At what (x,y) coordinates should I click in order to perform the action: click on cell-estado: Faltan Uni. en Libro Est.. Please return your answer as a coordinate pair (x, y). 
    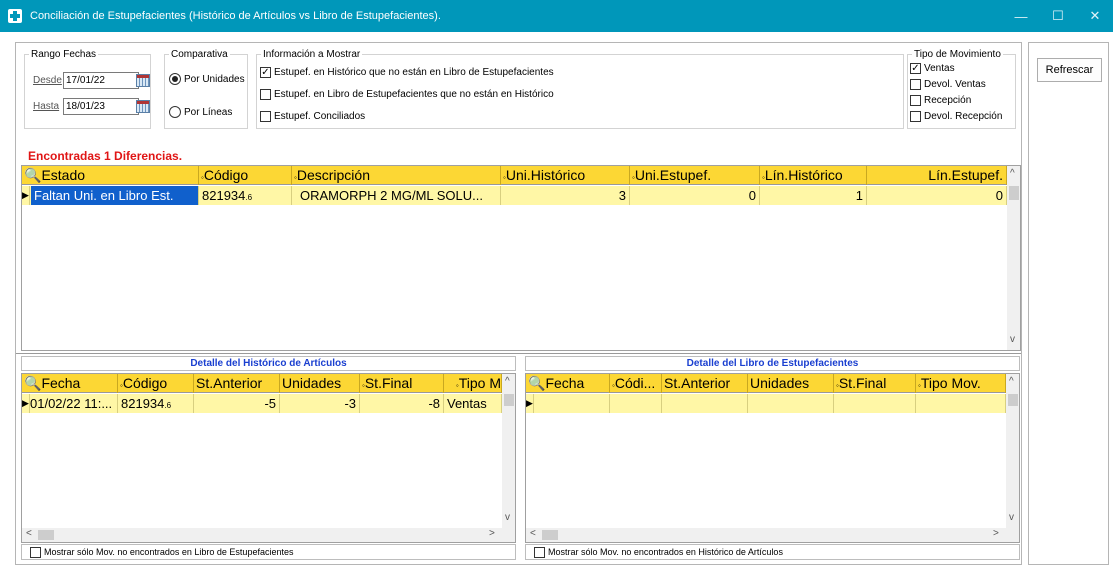
    Looking at the image, I should click on (115, 195).